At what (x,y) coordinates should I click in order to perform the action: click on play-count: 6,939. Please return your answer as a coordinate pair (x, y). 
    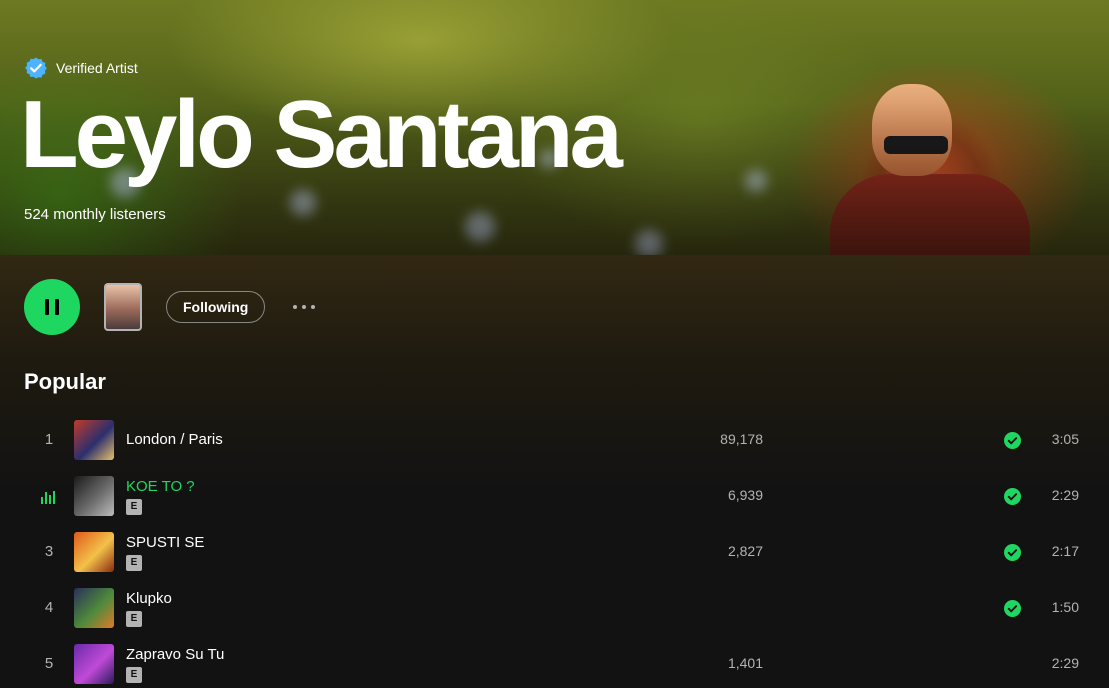
    Looking at the image, I should click on (745, 495).